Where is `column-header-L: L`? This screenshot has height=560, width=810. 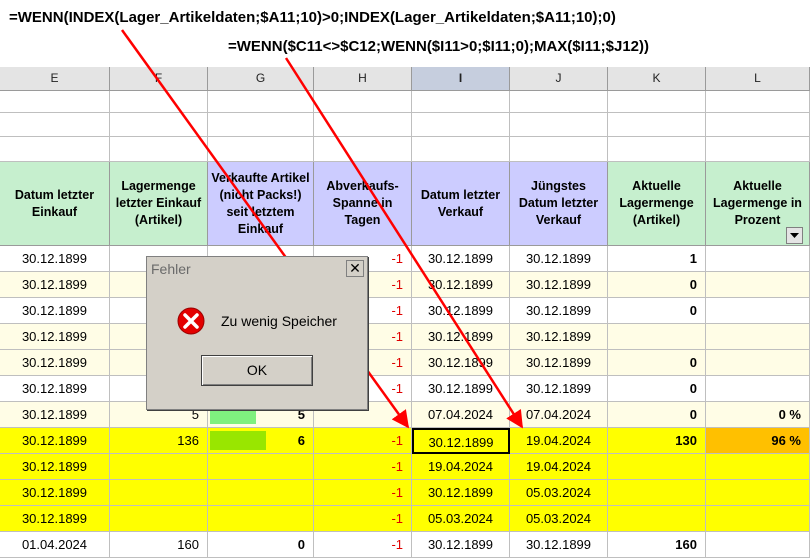
column-header-L: L is located at coordinates (758, 79).